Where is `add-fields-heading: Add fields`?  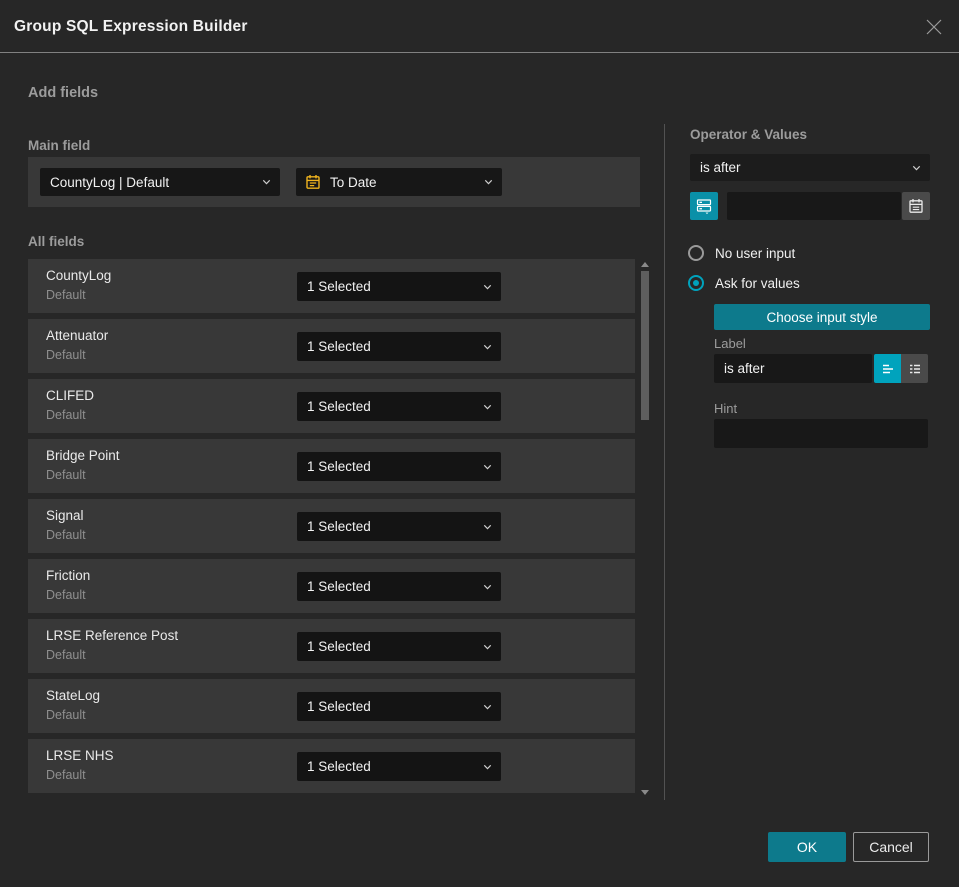 add-fields-heading: Add fields is located at coordinates (63, 93).